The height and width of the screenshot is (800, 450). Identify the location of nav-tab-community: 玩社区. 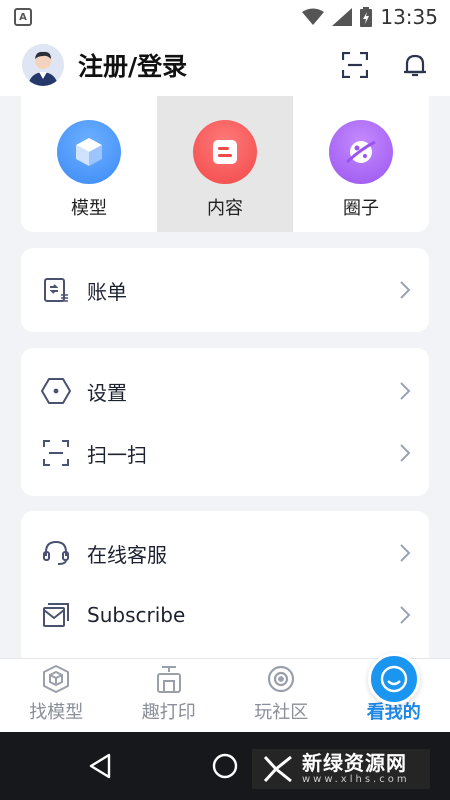
(281, 695).